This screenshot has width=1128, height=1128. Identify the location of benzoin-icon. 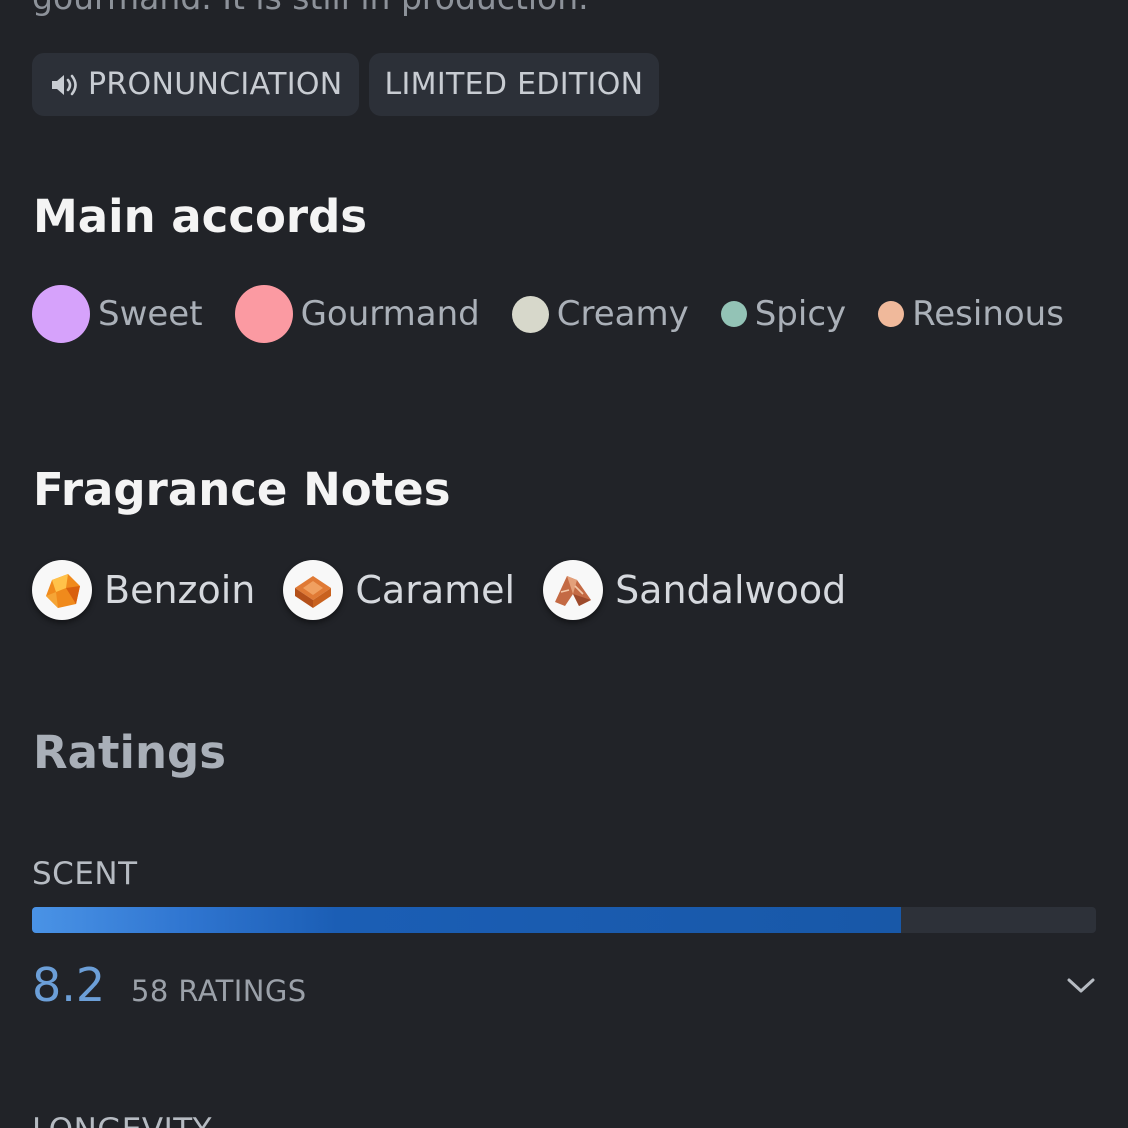
(62, 590).